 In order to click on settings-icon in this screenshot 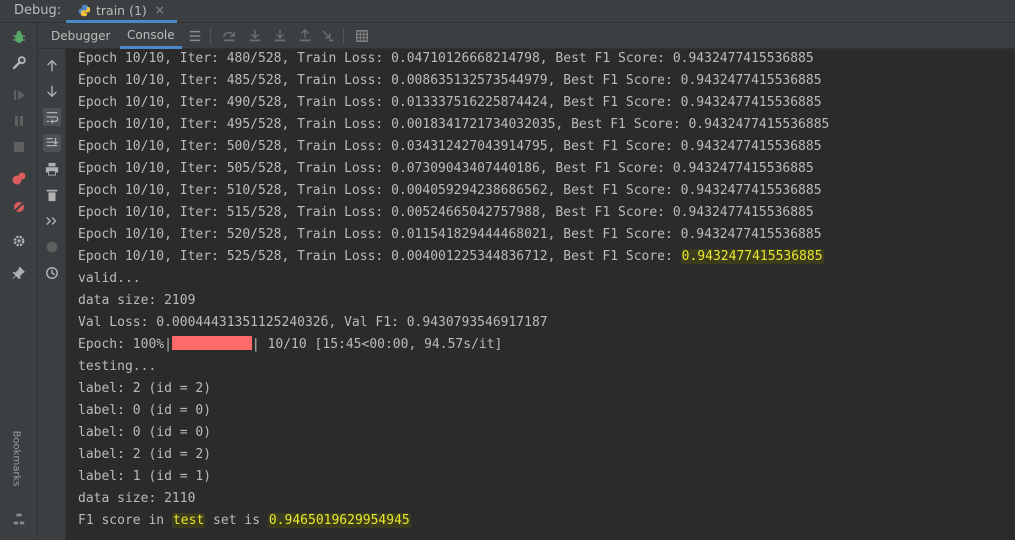, I will do `click(19, 241)`.